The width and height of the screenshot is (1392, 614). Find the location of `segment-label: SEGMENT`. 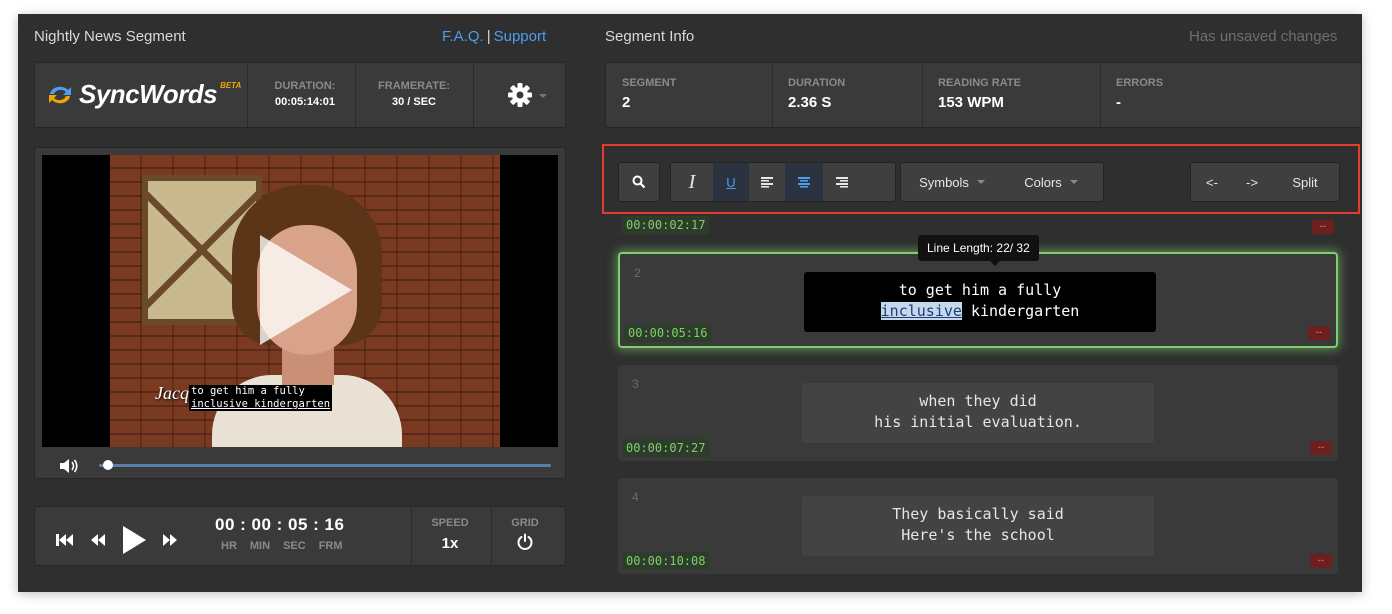

segment-label: SEGMENT is located at coordinates (649, 83).